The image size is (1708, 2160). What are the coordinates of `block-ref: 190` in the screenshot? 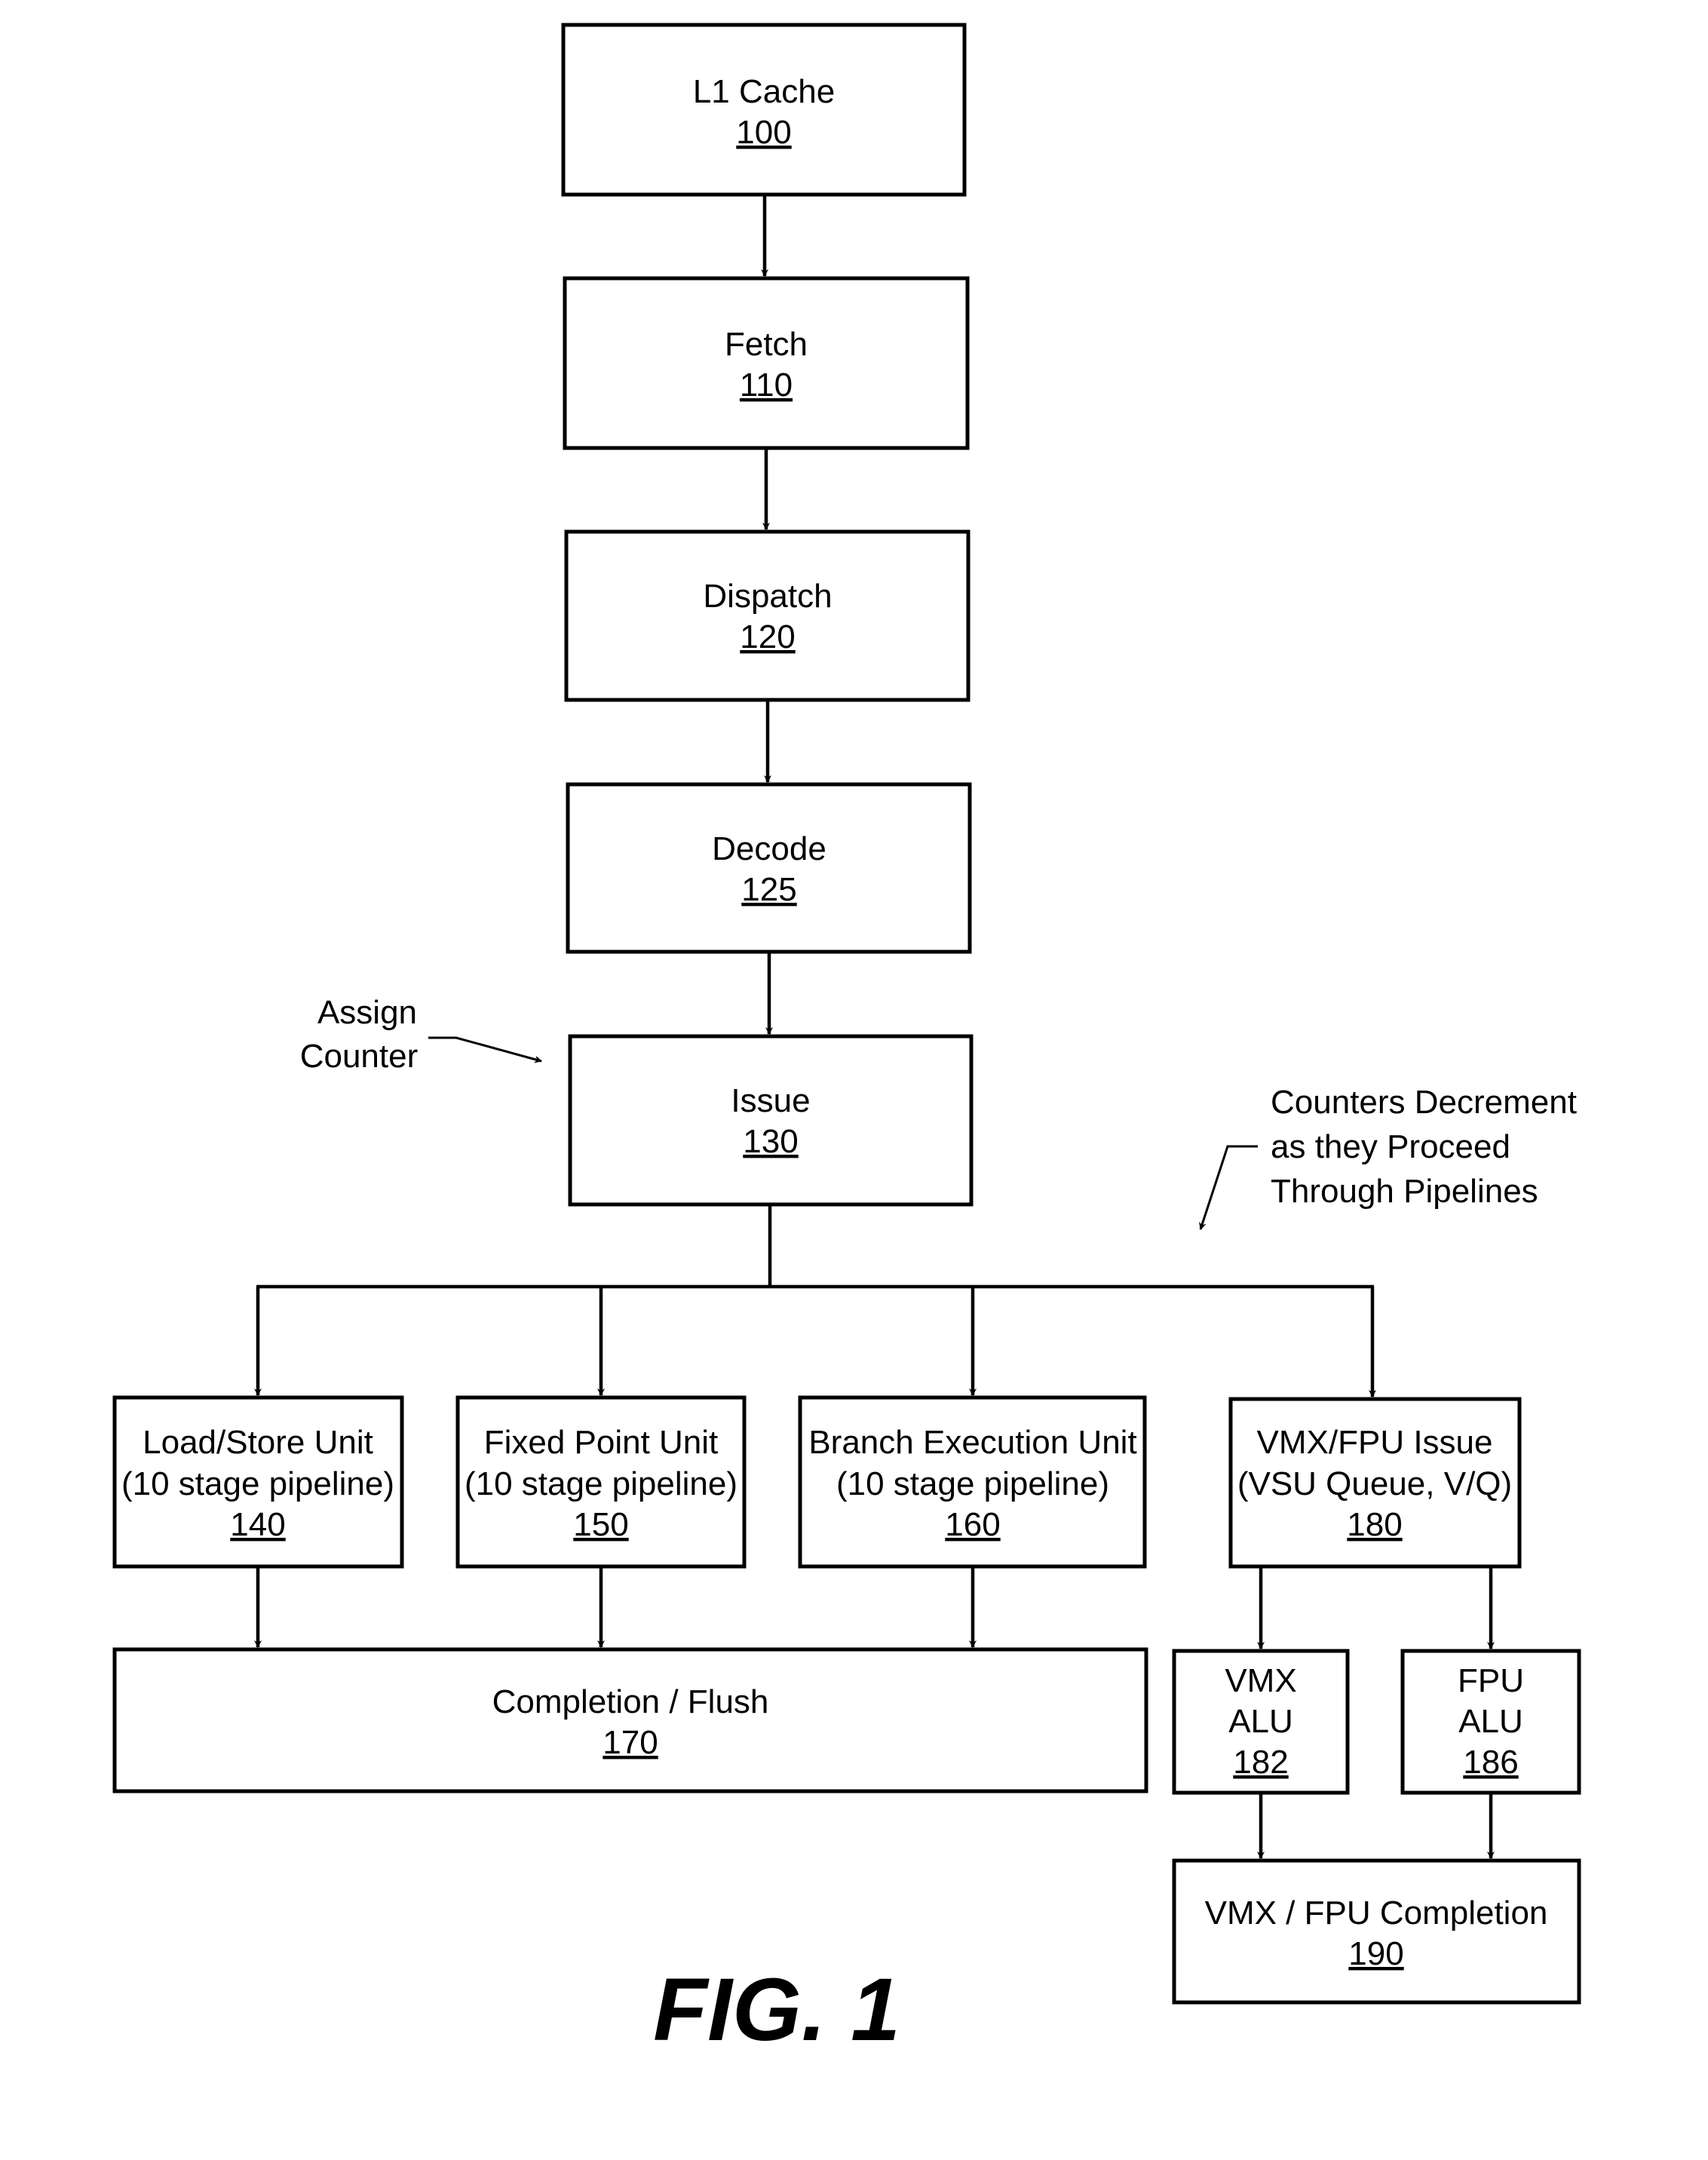 It's located at (1375, 1953).